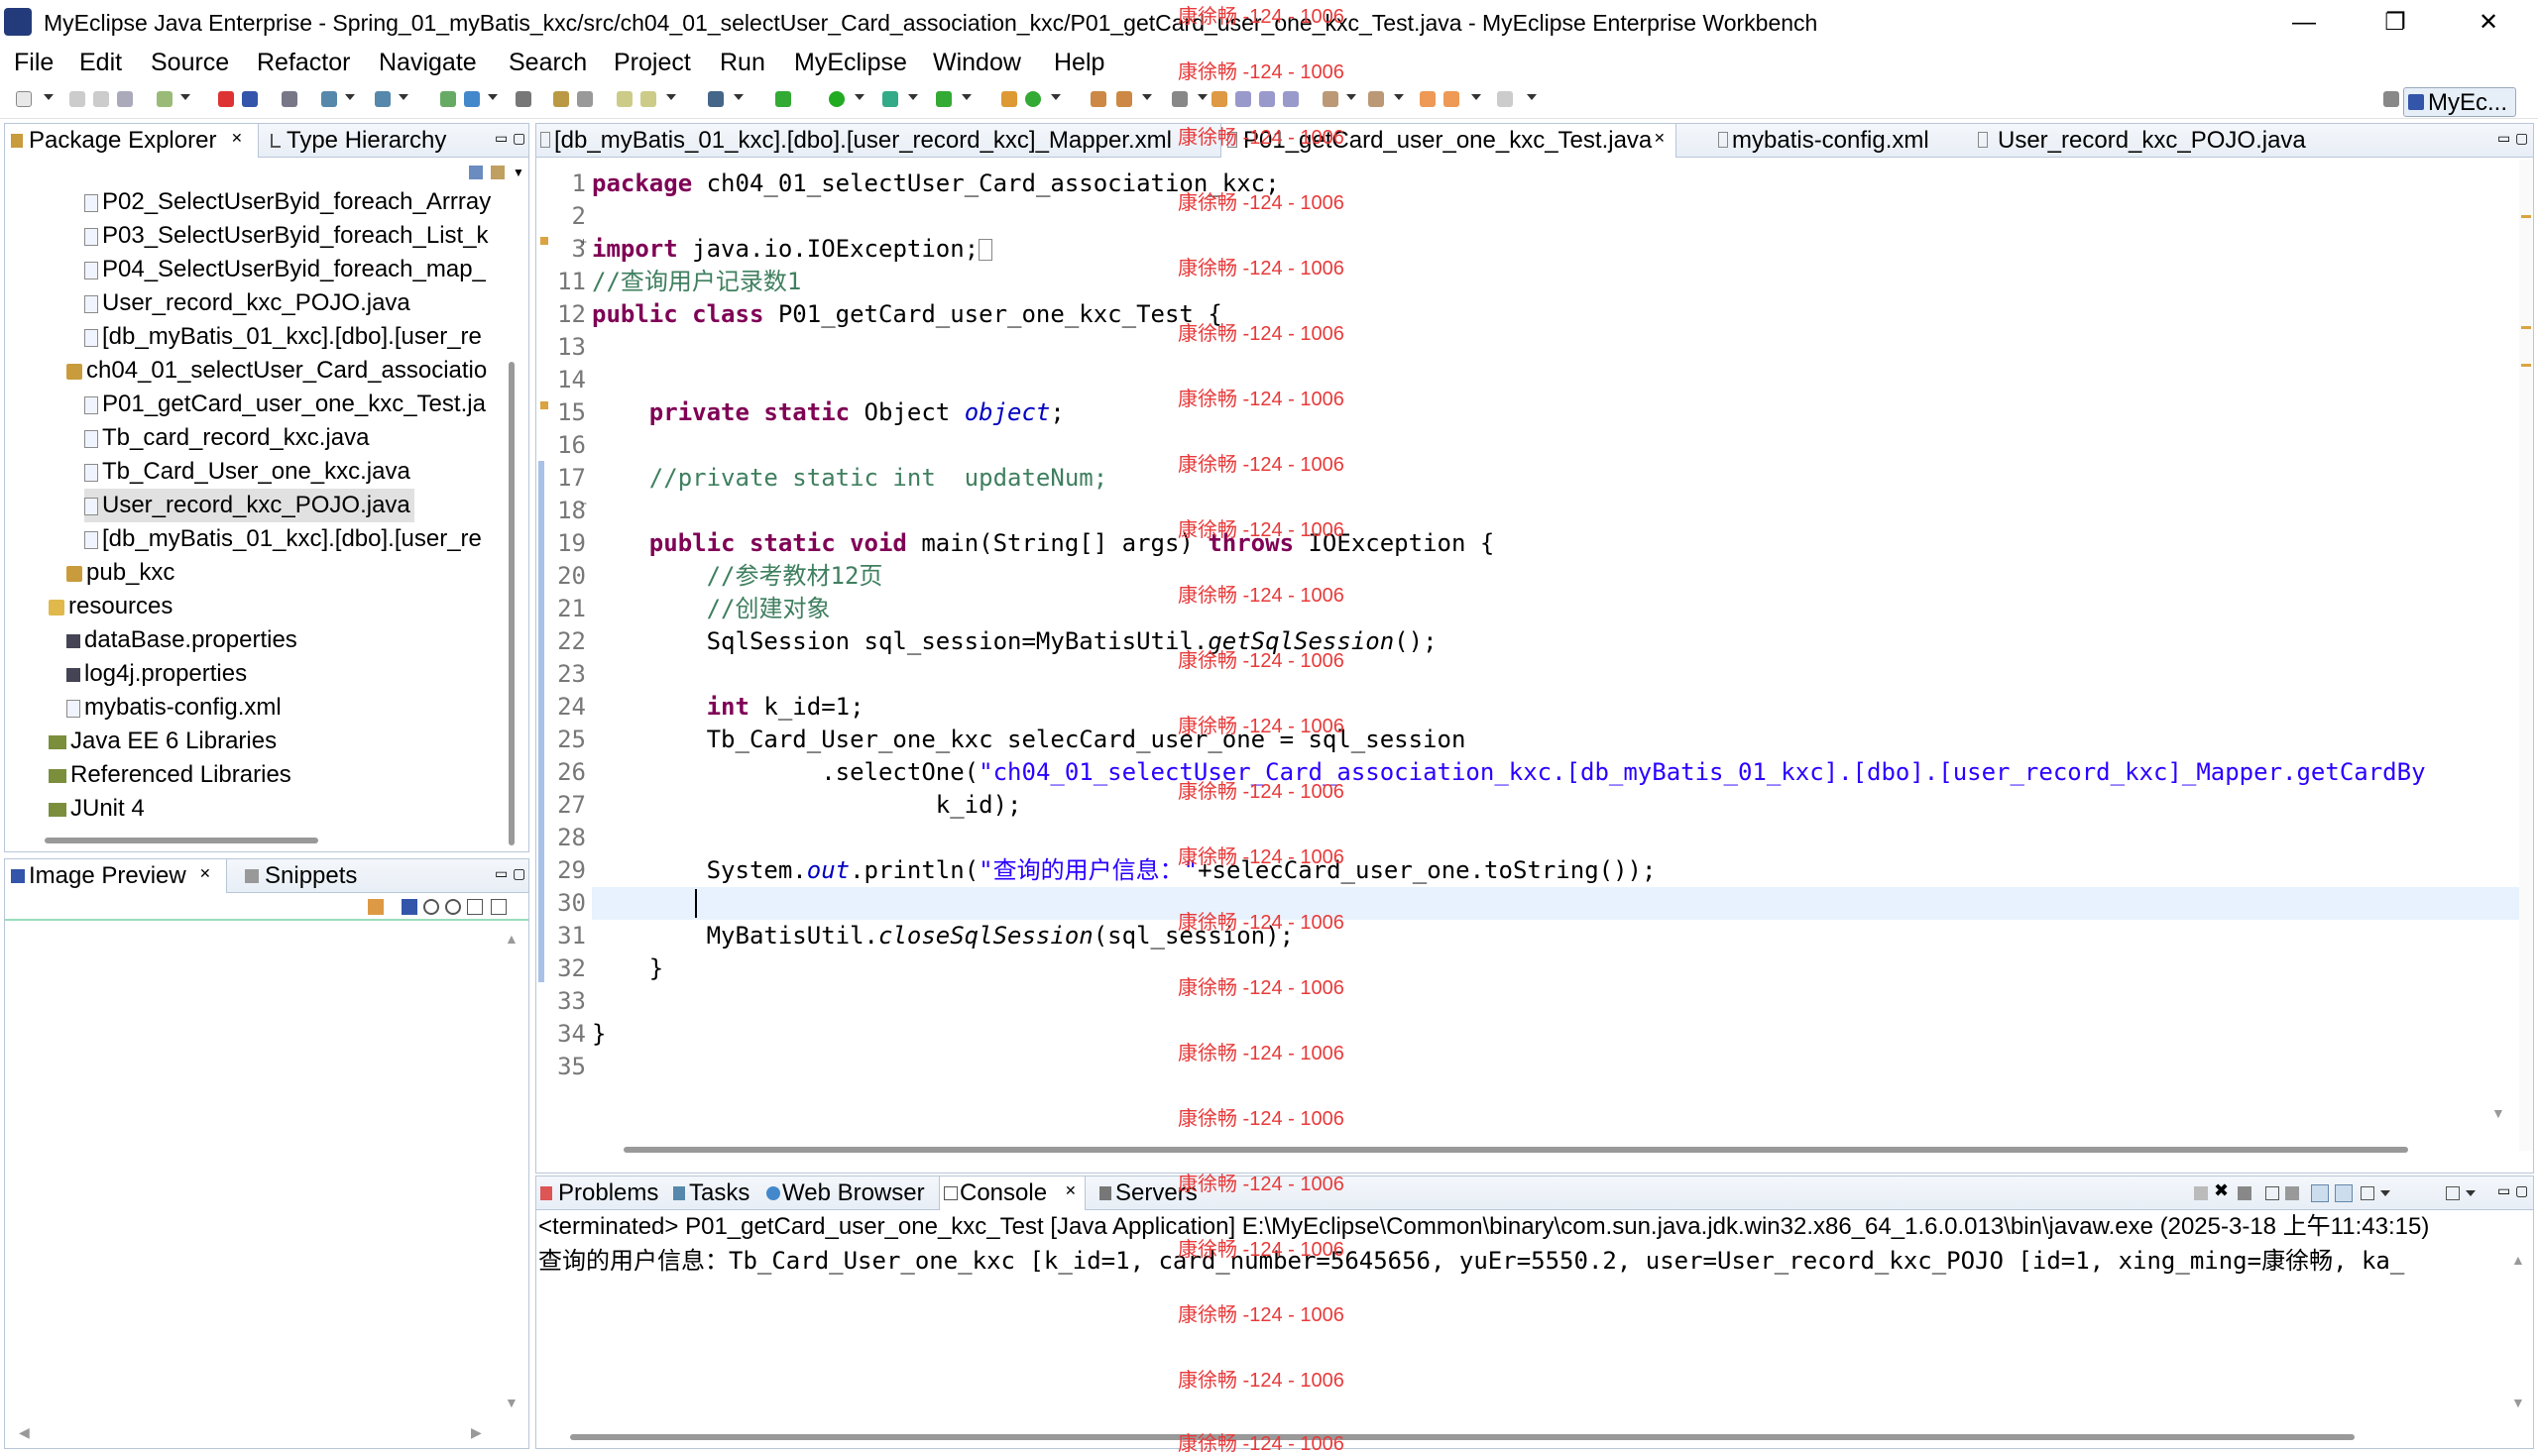 This screenshot has width=2538, height=1456. Describe the element at coordinates (49, 97) in the screenshot. I see `new-dropdown-icon` at that location.